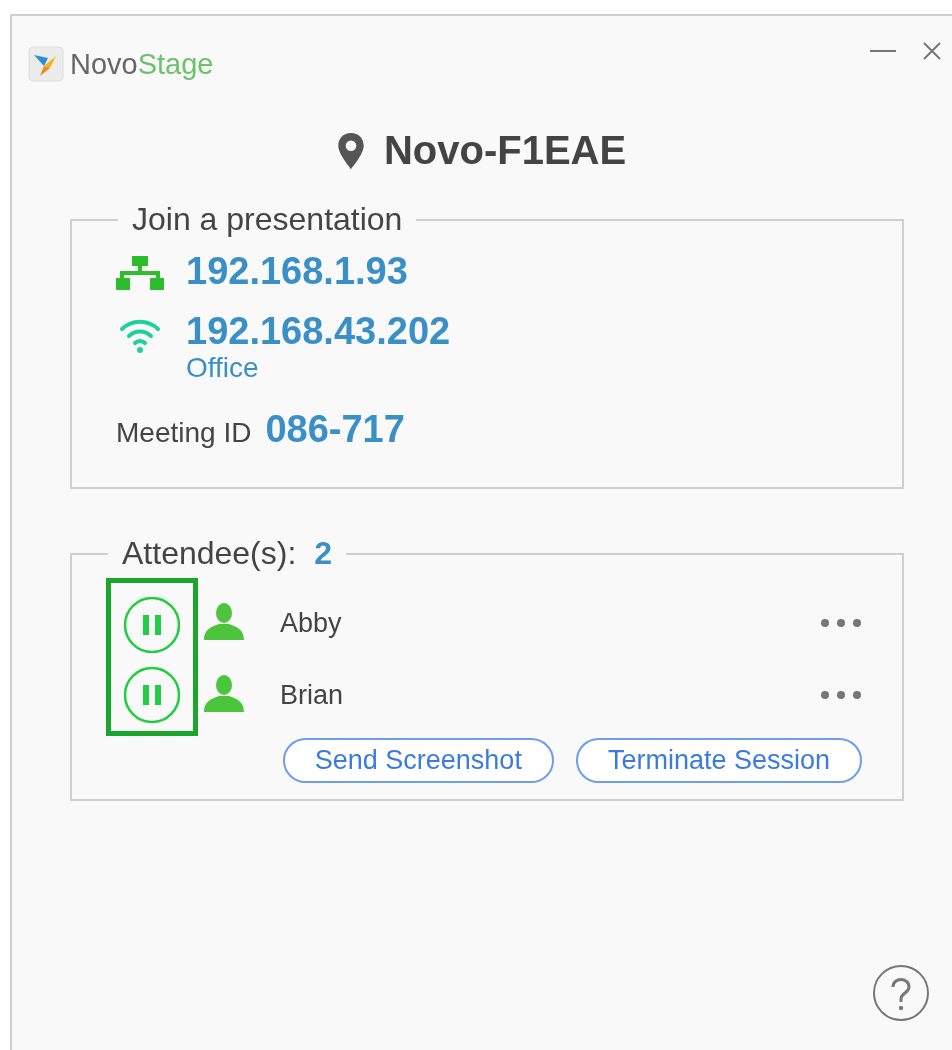  What do you see at coordinates (505, 150) in the screenshot?
I see `device-name: Novo-F1EAE` at bounding box center [505, 150].